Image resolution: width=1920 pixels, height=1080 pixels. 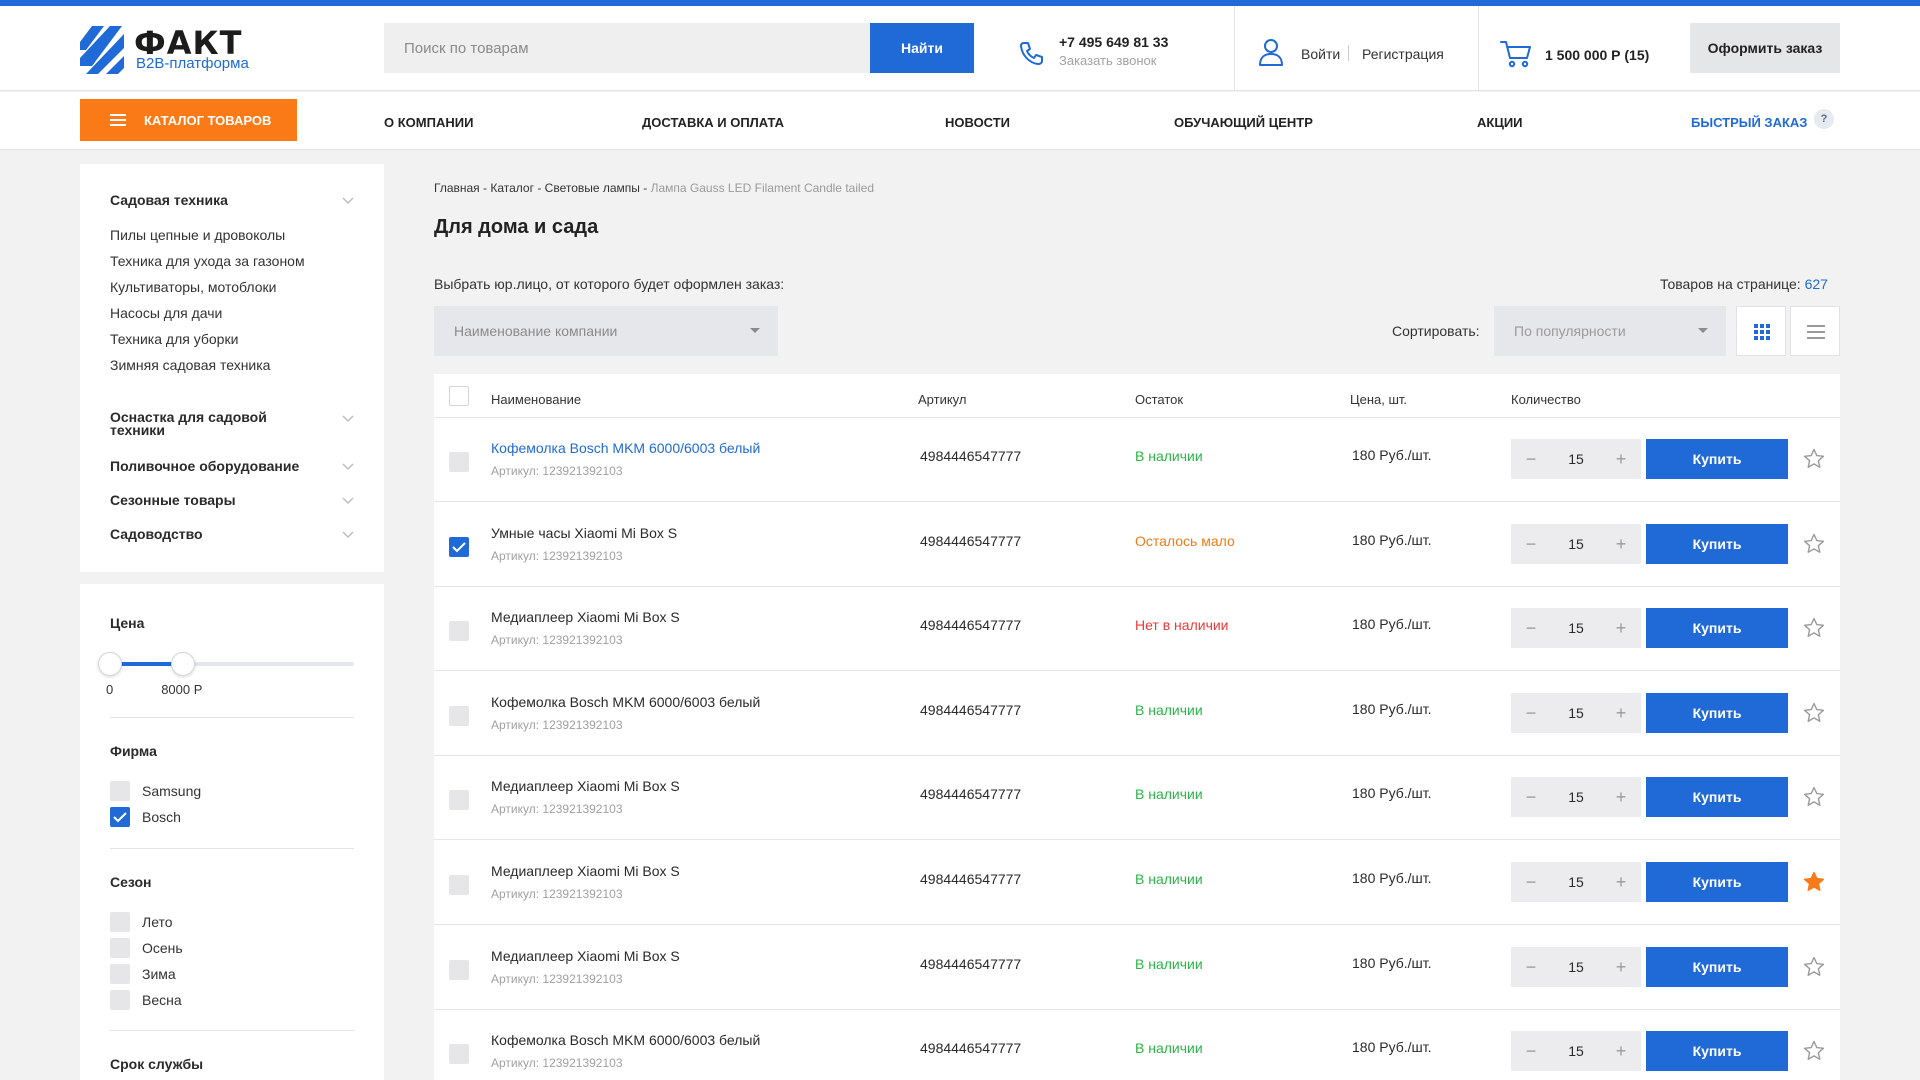 I want to click on phone-number: +7 495 649 81 33, so click(x=1113, y=42).